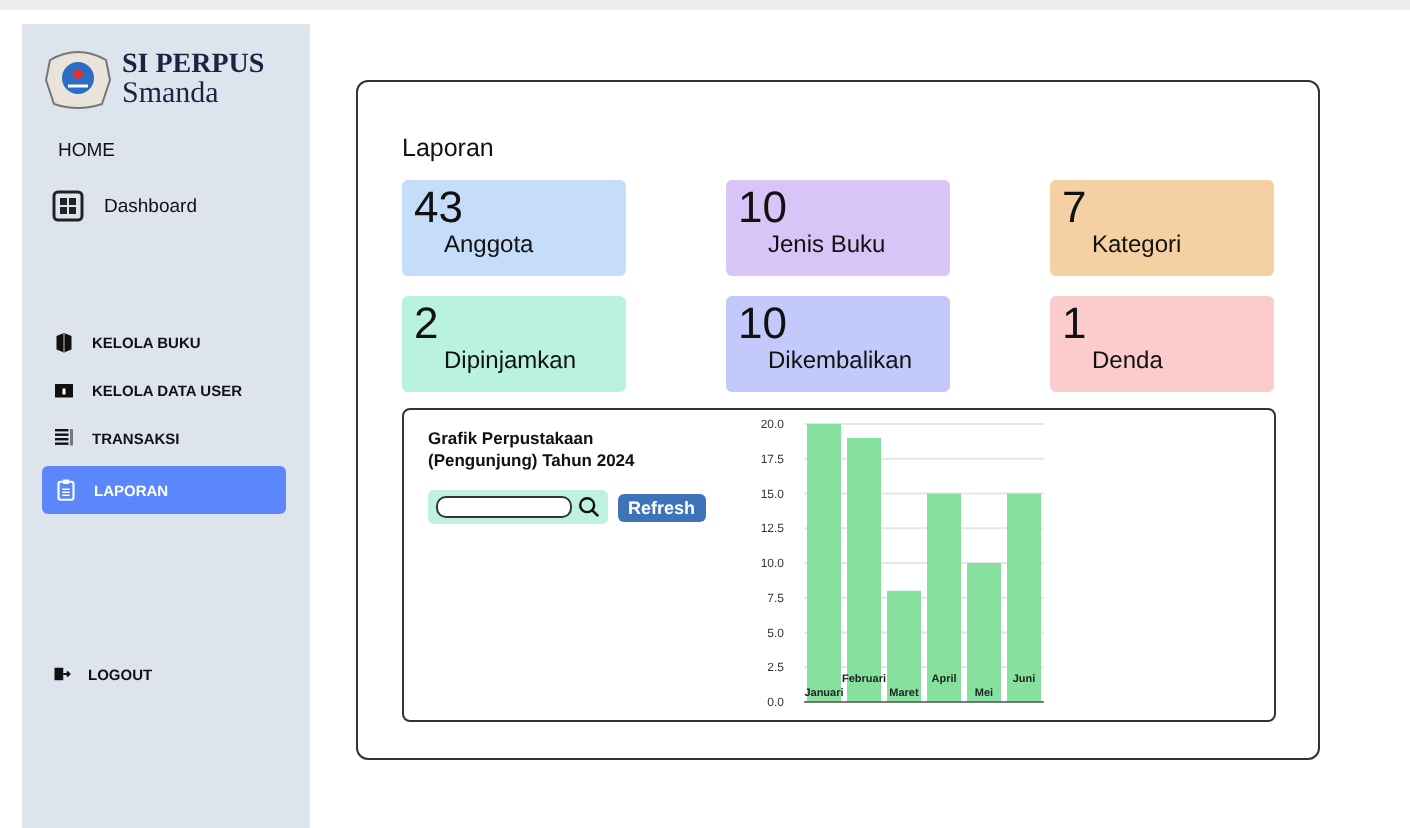 This screenshot has height=828, width=1410. I want to click on list-icon, so click(64, 438).